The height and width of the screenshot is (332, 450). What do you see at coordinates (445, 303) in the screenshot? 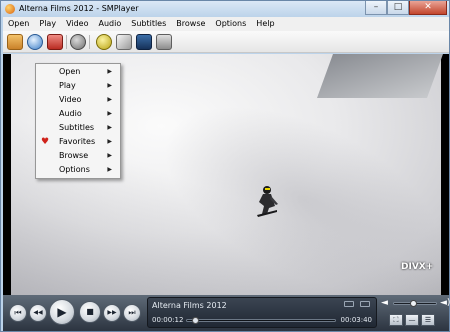
I see `volume-max-icon: ◄)` at bounding box center [445, 303].